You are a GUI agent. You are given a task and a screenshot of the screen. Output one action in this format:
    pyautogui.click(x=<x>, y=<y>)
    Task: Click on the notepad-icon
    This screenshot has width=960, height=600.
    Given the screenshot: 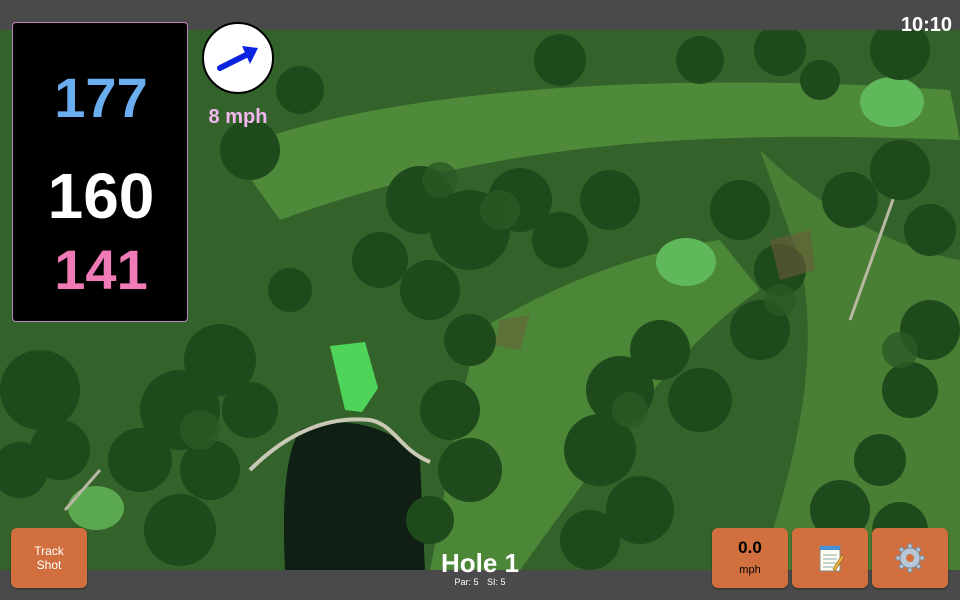 What is the action you would take?
    pyautogui.click(x=832, y=558)
    